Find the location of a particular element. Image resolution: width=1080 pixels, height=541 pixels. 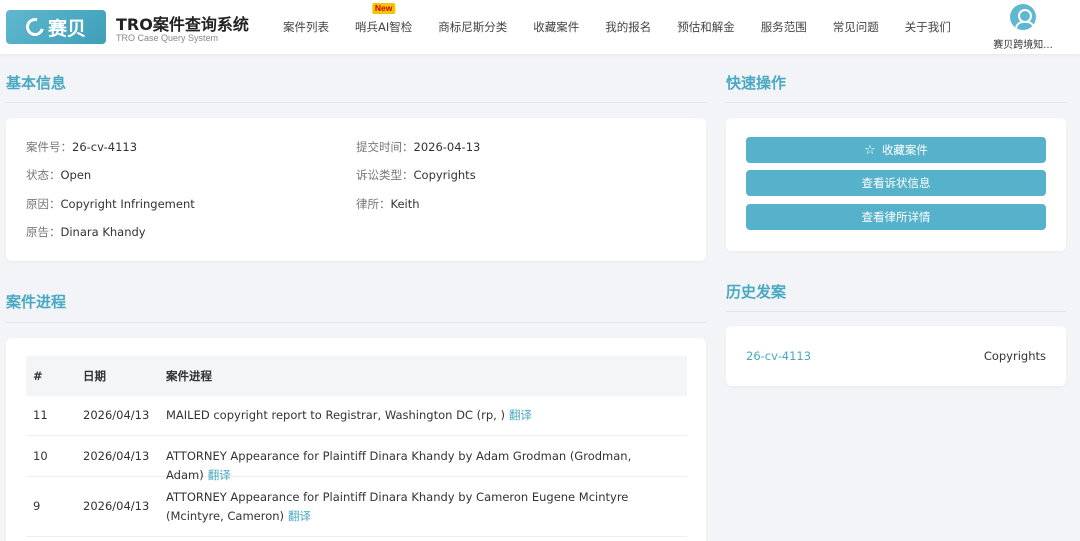

view-law-firm-button: 查看律所详情 is located at coordinates (896, 217).